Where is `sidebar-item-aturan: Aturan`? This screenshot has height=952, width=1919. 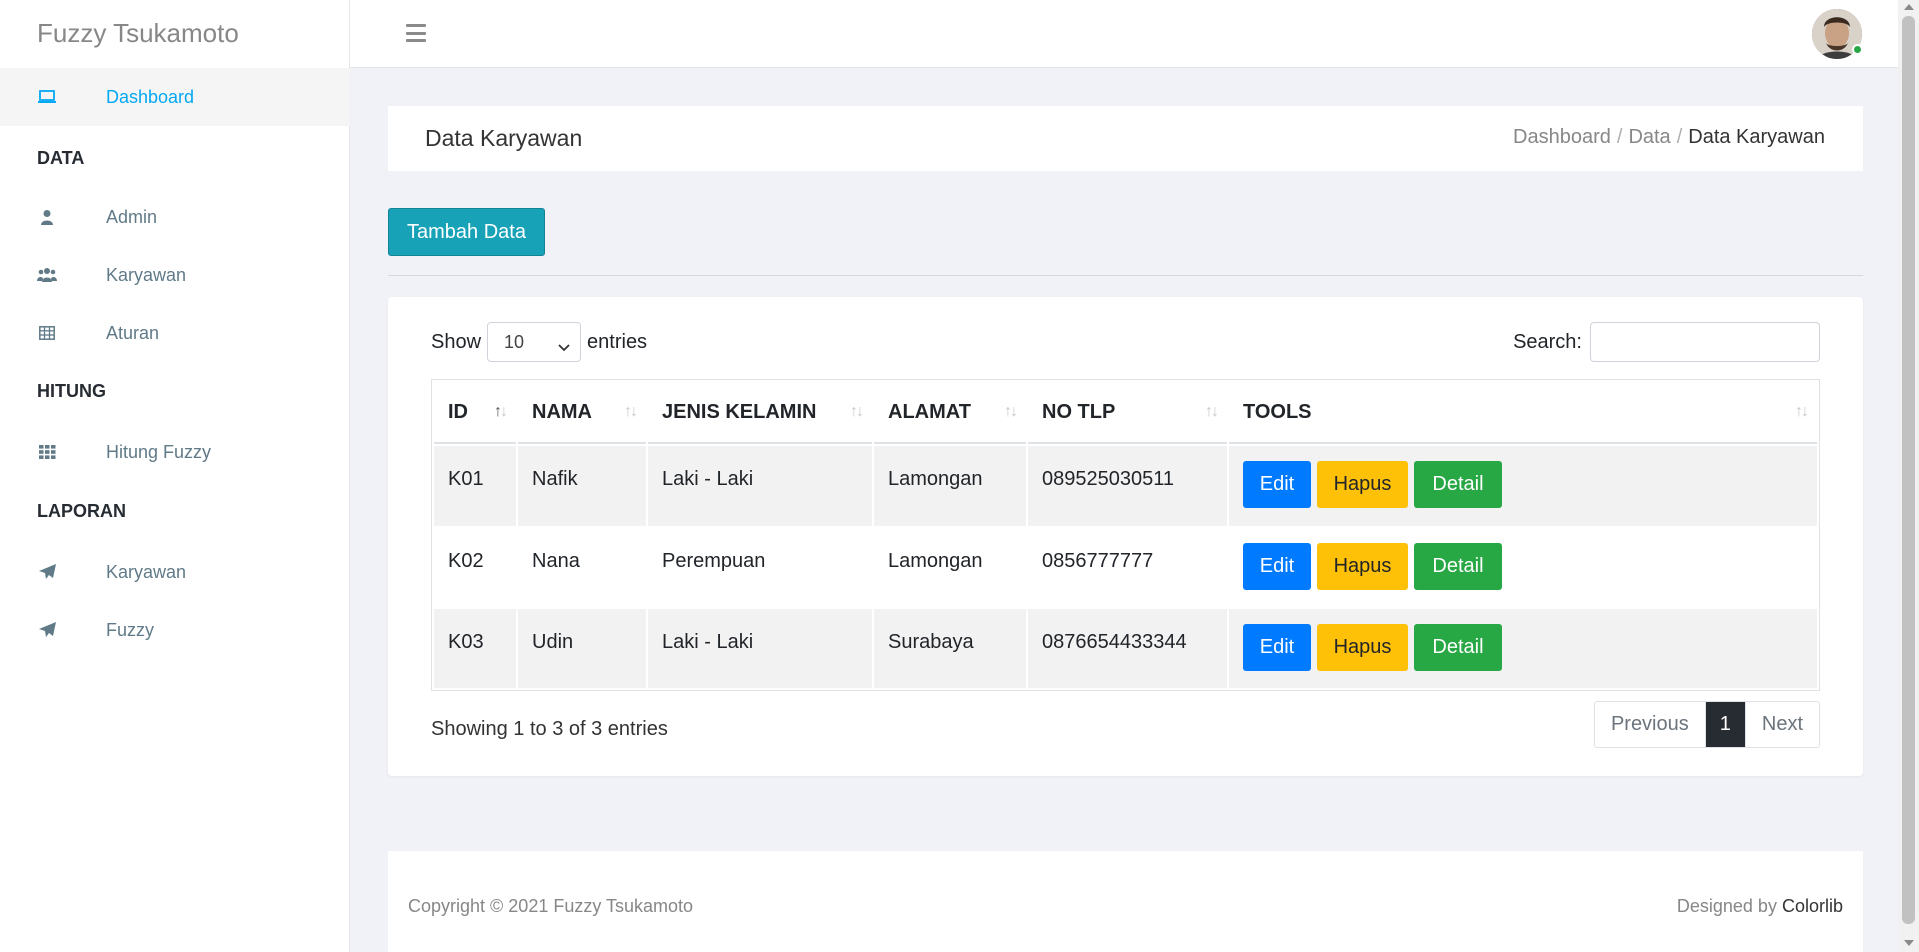
sidebar-item-aturan: Aturan is located at coordinates (175, 333).